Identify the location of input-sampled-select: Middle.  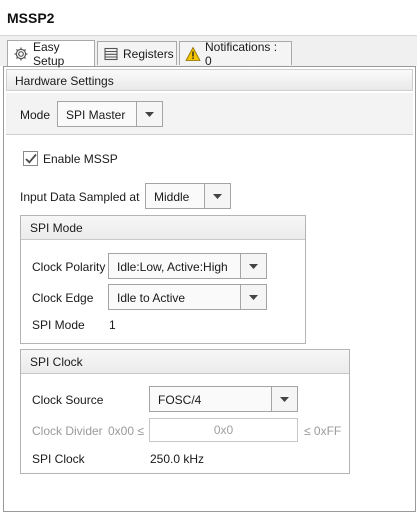
(188, 196).